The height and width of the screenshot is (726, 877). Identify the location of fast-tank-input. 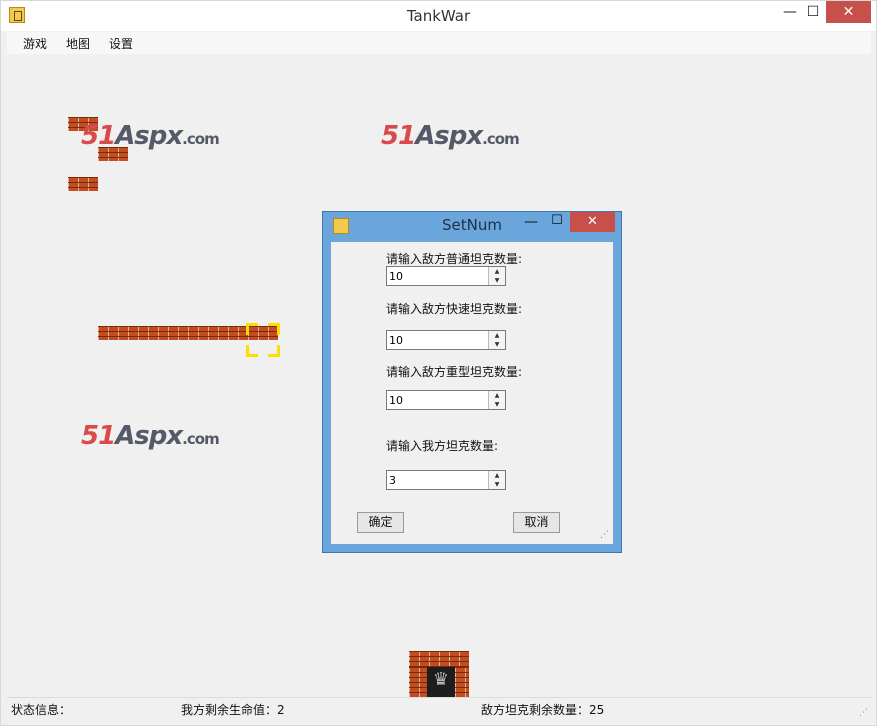
(438, 340).